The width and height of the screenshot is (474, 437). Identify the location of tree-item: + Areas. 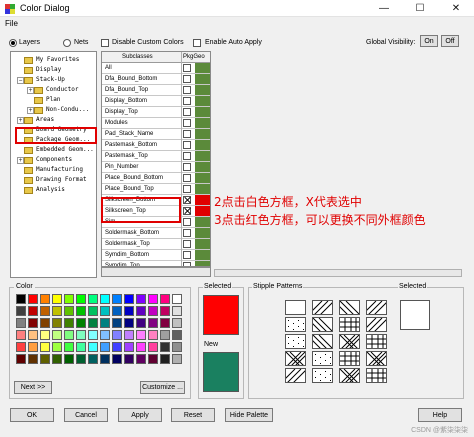
(53, 120).